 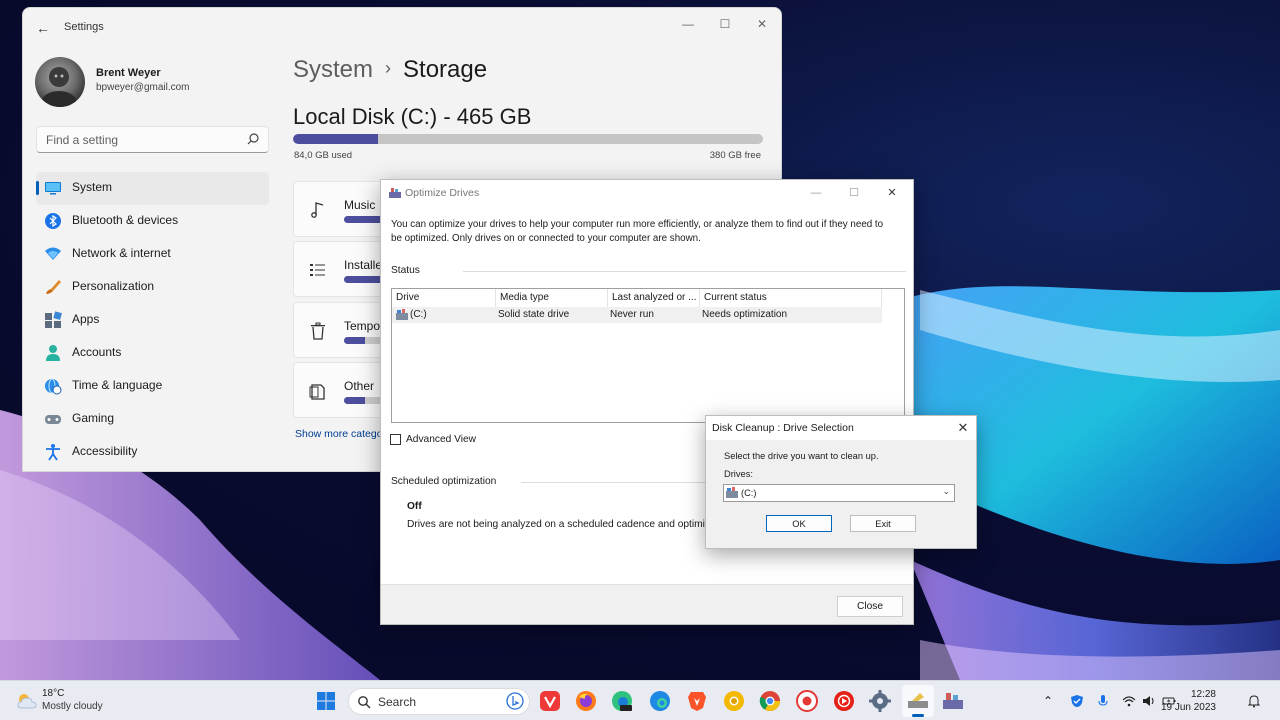 I want to click on breadcrumb-parent: System, so click(x=333, y=69).